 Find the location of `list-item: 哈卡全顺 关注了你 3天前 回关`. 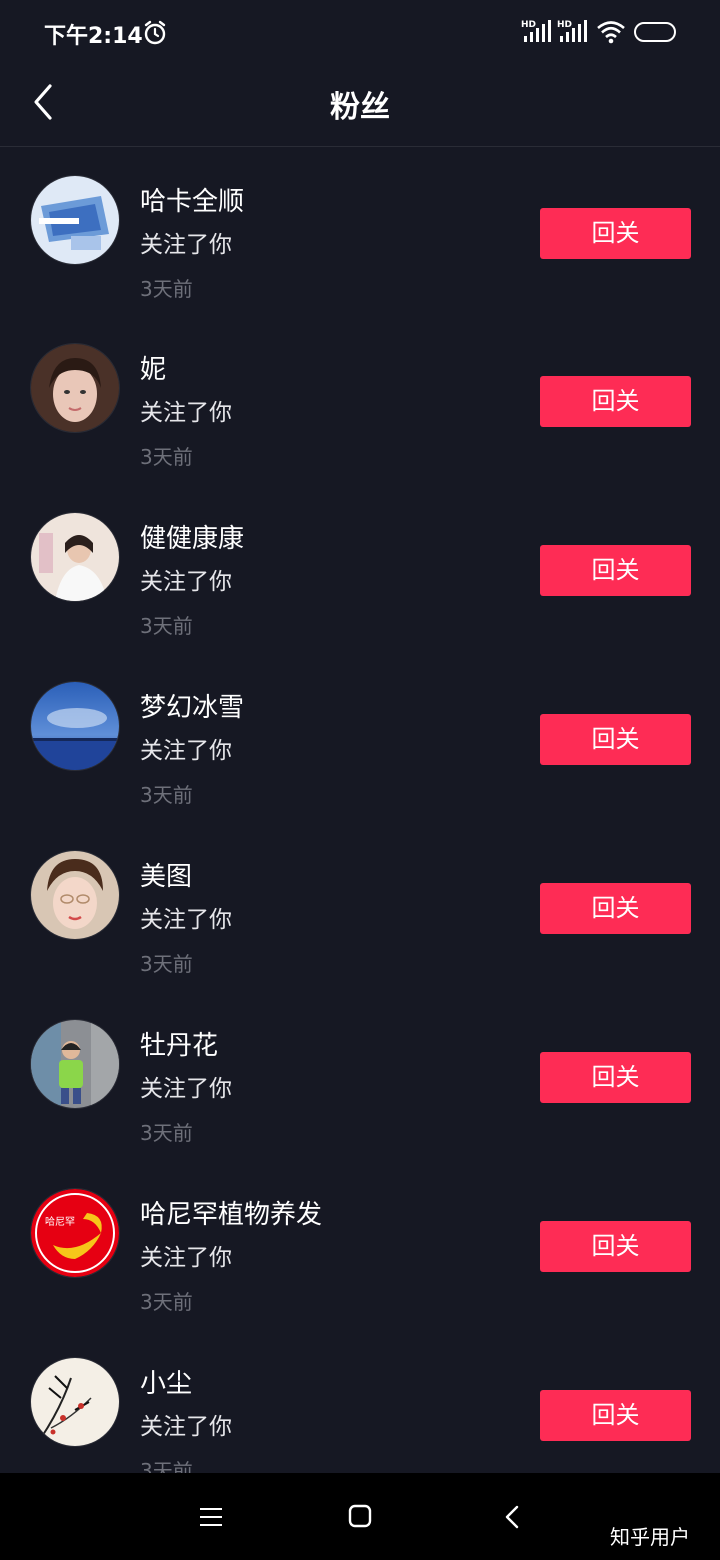

list-item: 哈卡全顺 关注了你 3天前 回关 is located at coordinates (360, 231).